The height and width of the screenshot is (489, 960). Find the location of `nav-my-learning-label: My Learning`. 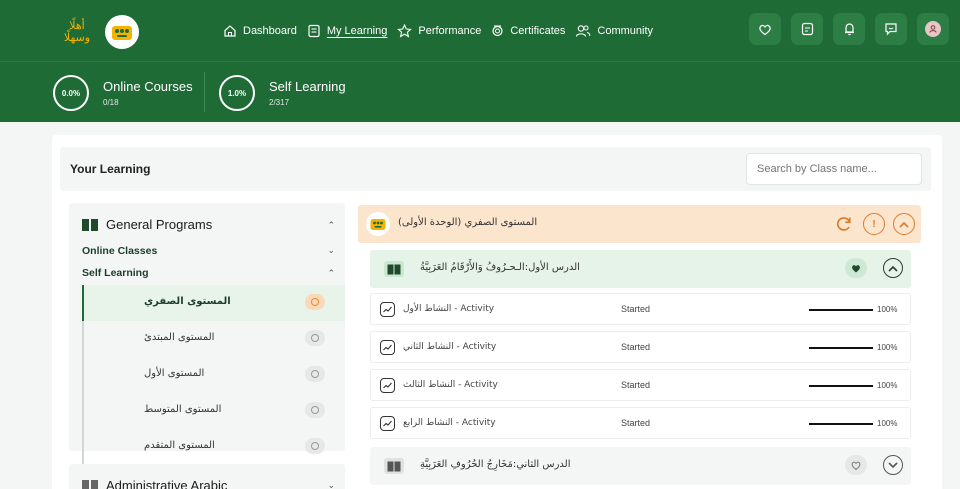

nav-my-learning-label: My Learning is located at coordinates (357, 31).